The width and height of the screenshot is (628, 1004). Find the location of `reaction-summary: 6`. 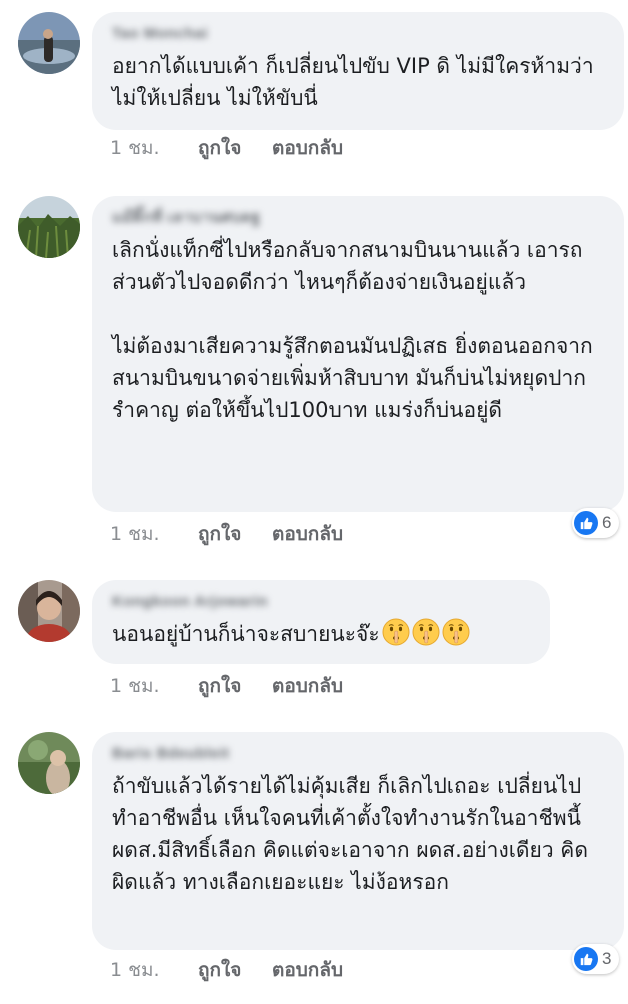

reaction-summary: 6 is located at coordinates (596, 523).